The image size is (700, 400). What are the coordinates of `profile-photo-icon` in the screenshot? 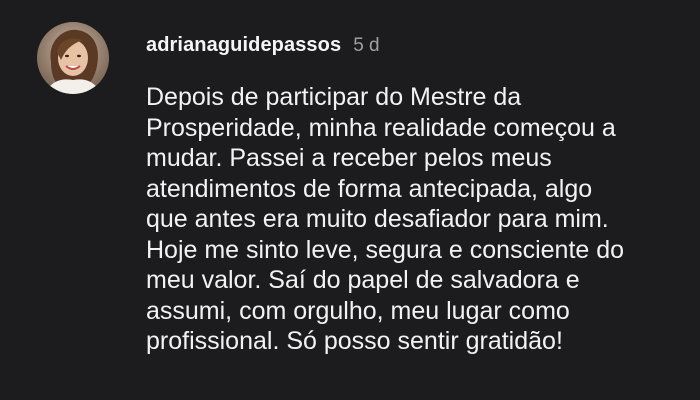 It's located at (73, 58).